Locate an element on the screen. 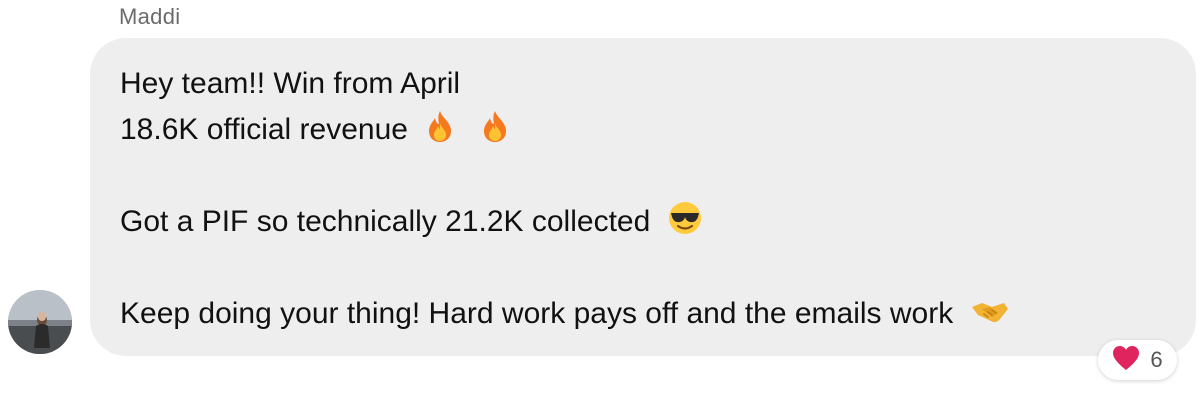 The image size is (1200, 403). message-line-2: 18.6K official revenue is located at coordinates (658, 130).